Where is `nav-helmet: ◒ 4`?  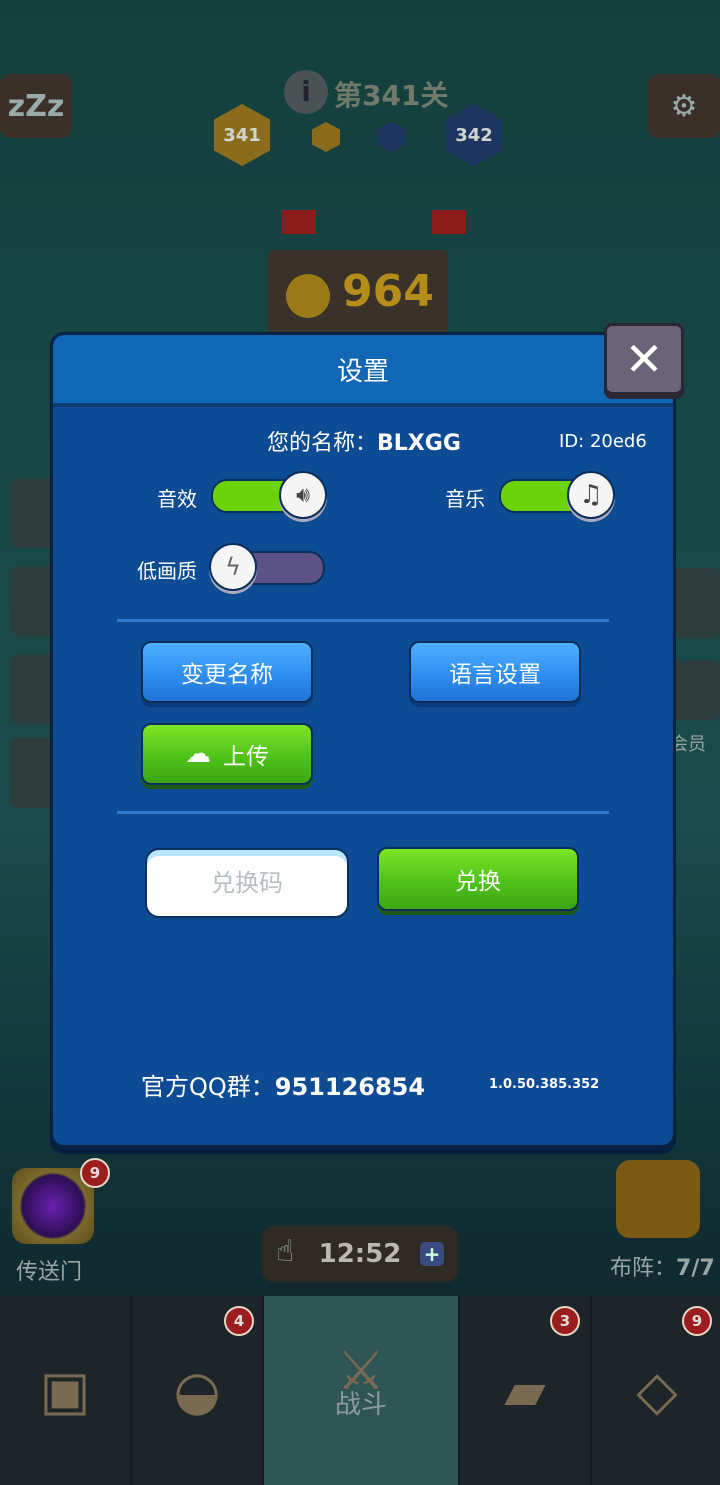
nav-helmet: ◒ 4 is located at coordinates (198, 1390).